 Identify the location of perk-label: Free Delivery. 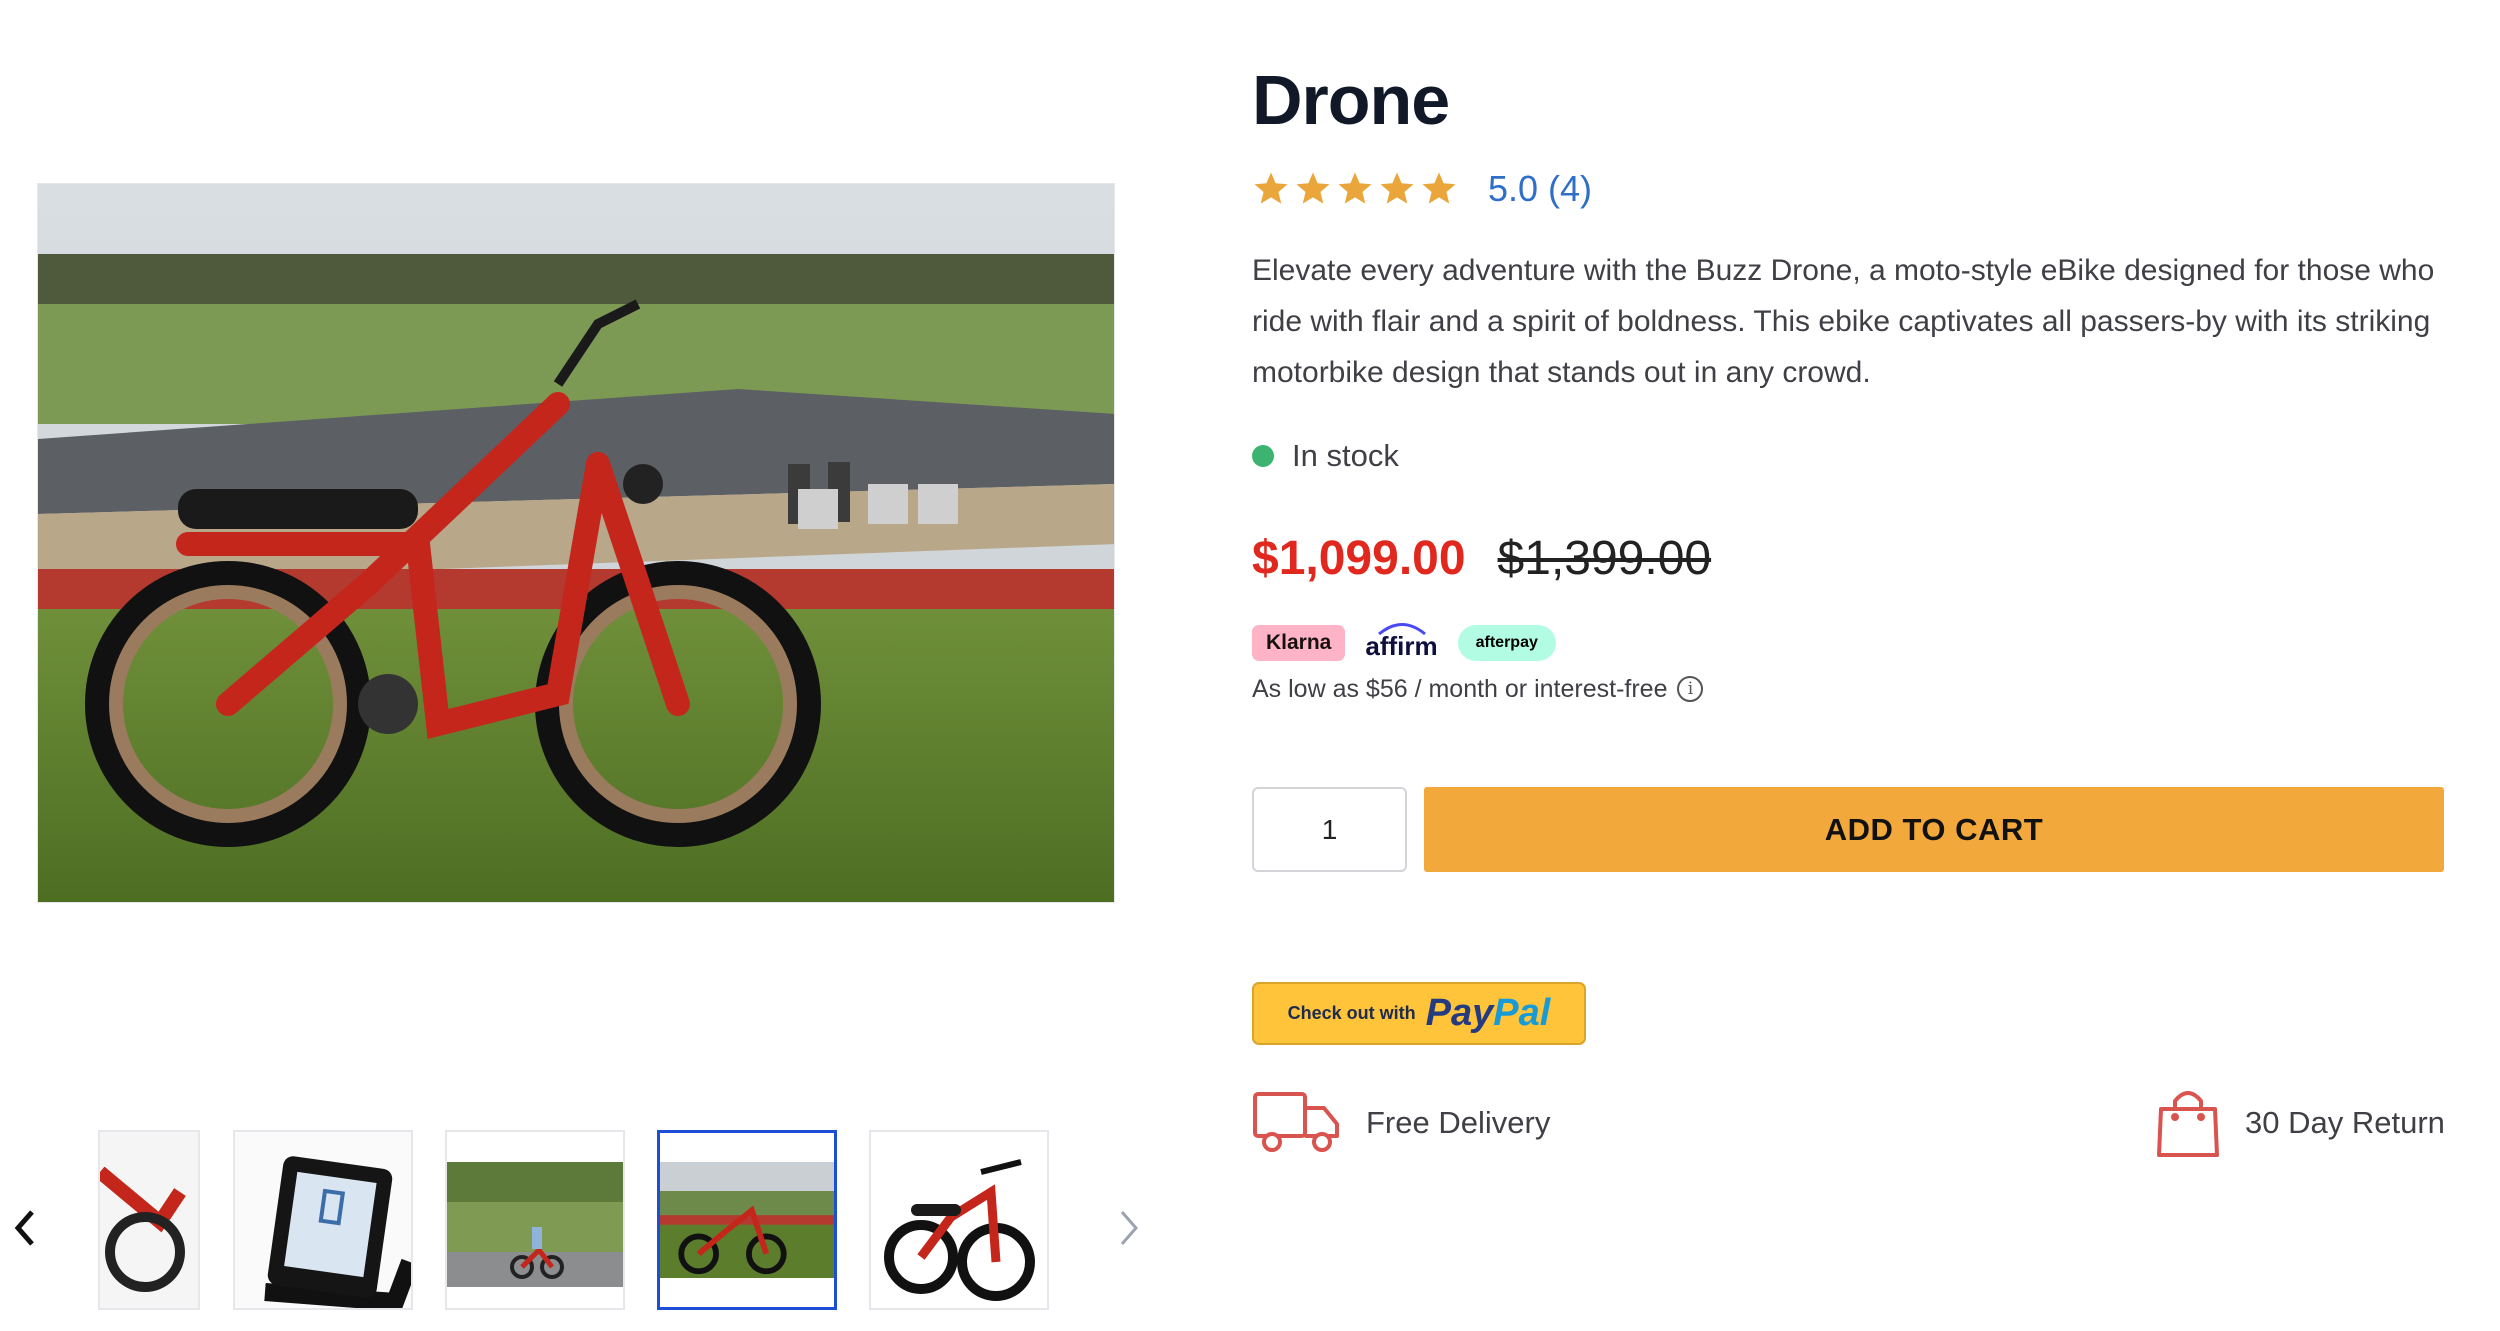
(1458, 1122).